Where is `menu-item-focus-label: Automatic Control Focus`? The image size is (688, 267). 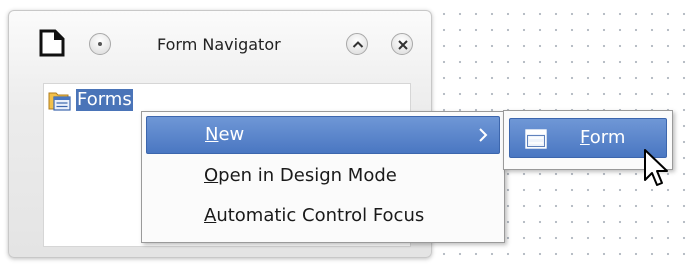
menu-item-focus-label: Automatic Control Focus is located at coordinates (314, 215).